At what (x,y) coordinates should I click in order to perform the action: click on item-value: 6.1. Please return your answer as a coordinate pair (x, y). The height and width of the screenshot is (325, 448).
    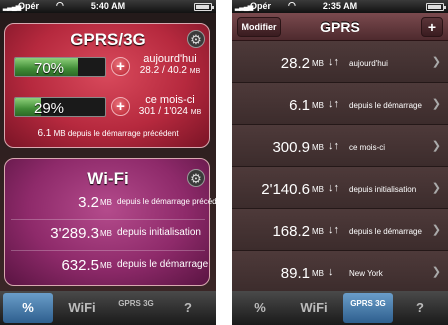
    Looking at the image, I should click on (299, 105).